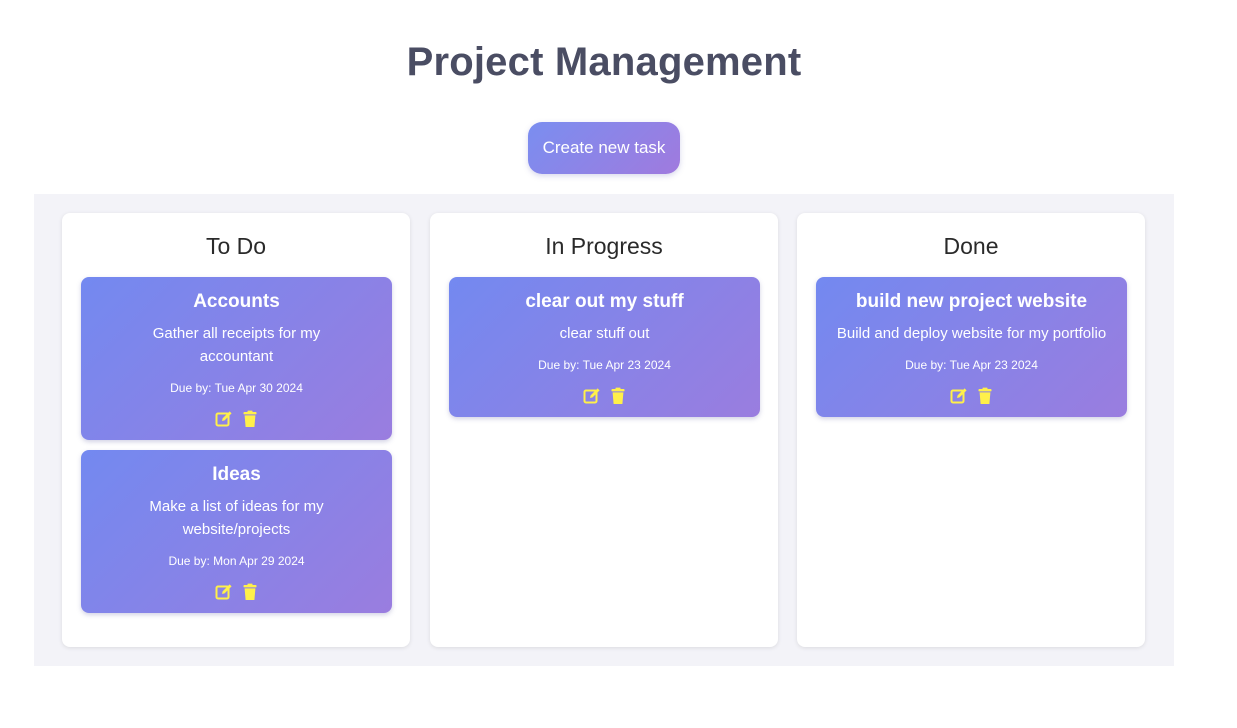  I want to click on column-title: Done, so click(971, 246).